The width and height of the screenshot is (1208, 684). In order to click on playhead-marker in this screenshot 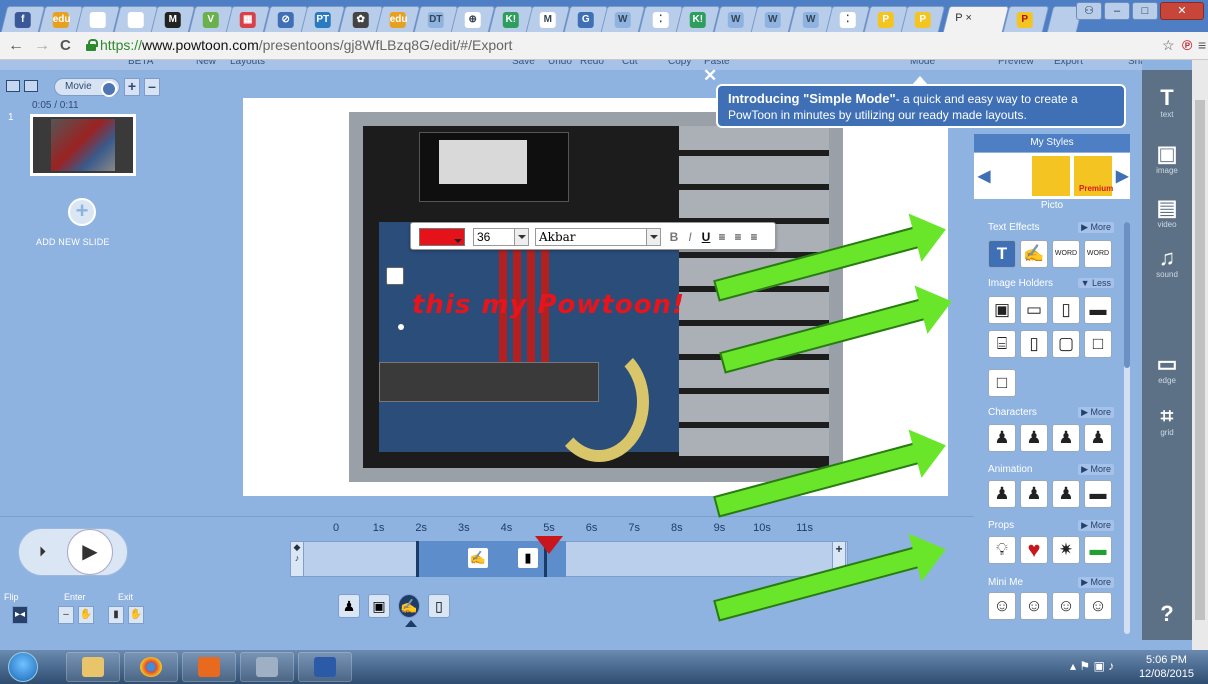, I will do `click(549, 545)`.